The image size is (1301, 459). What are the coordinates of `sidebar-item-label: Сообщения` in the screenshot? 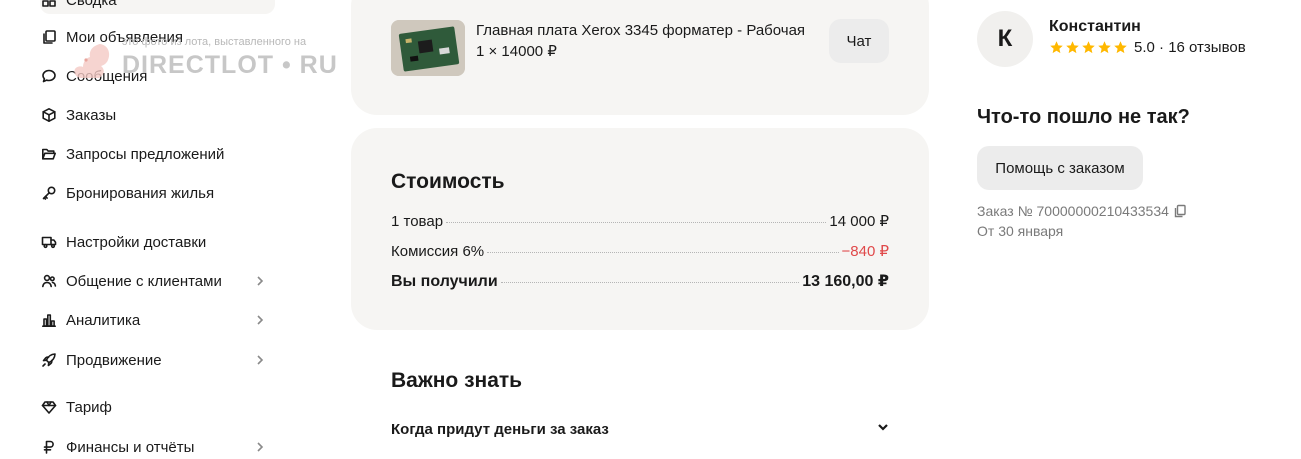 It's located at (107, 76).